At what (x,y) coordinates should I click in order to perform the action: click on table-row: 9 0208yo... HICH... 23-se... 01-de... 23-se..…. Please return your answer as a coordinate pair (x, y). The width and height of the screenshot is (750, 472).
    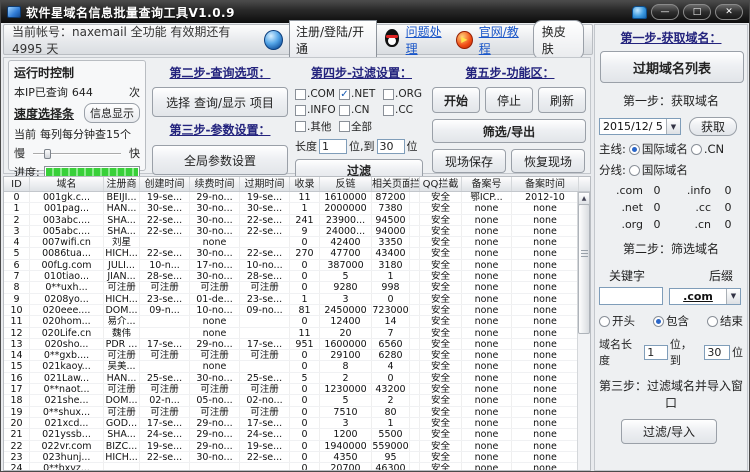
    Looking at the image, I should click on (290, 299).